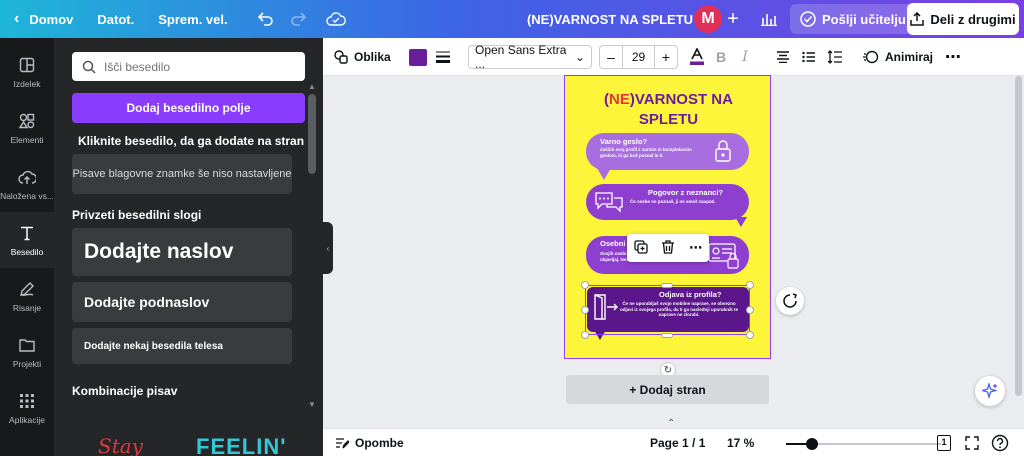  I want to click on page-indicator: Page 1 / 1, so click(677, 442).